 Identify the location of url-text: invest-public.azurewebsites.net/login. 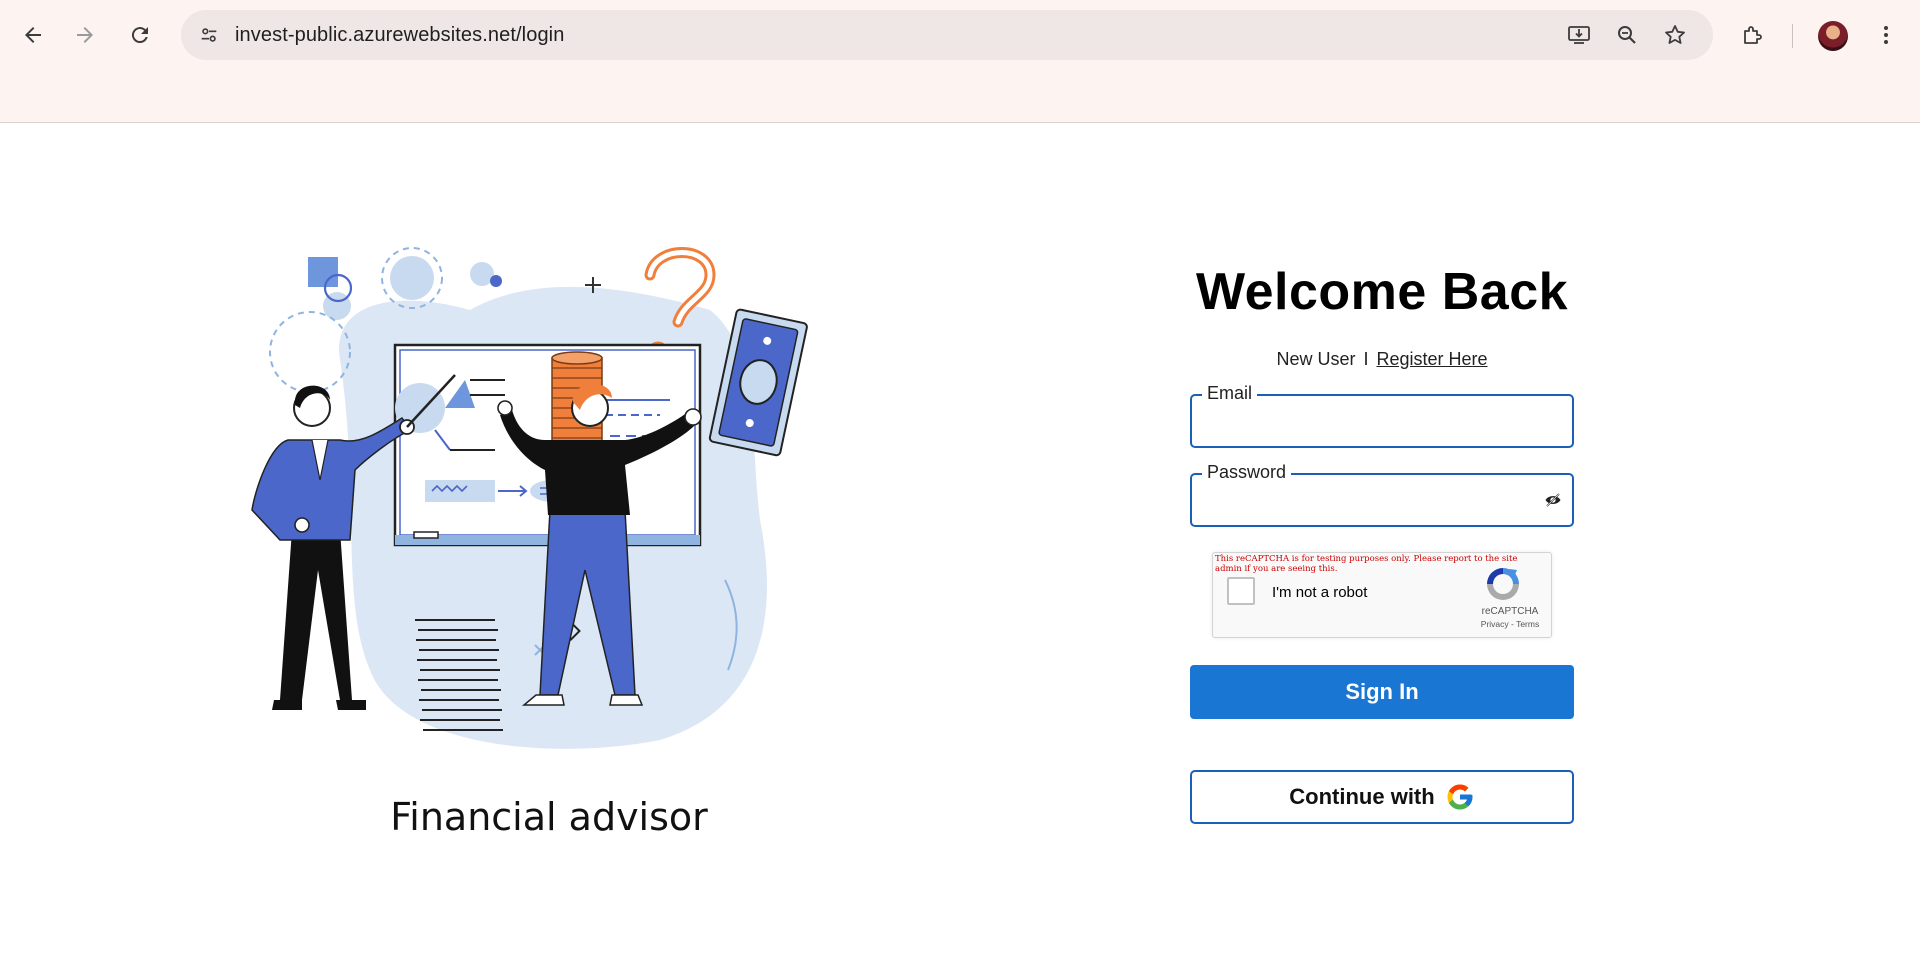
(399, 35).